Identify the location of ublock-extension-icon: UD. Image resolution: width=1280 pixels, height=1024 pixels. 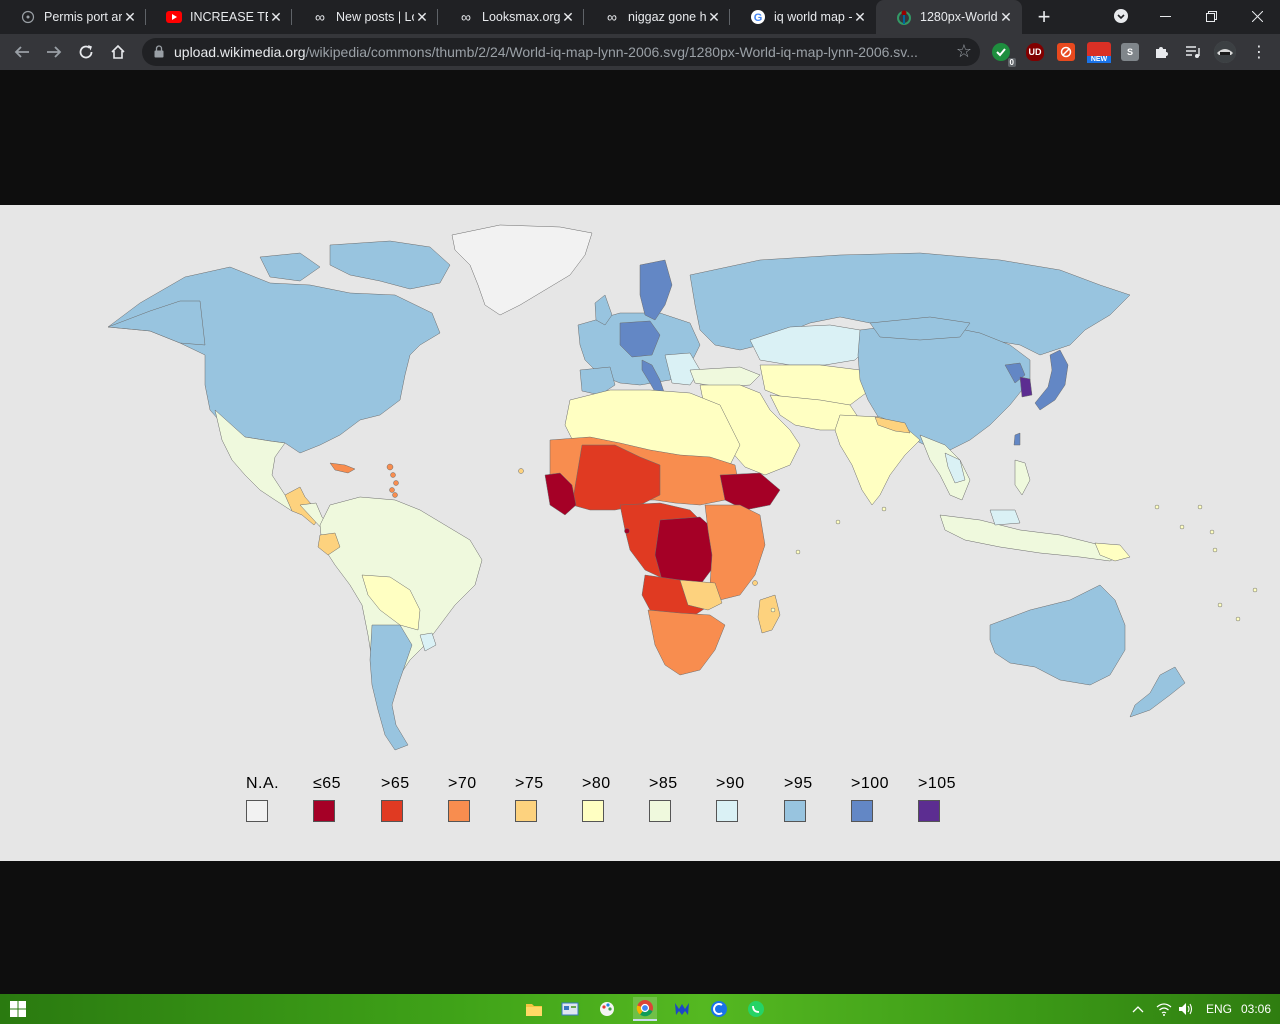
(1035, 52).